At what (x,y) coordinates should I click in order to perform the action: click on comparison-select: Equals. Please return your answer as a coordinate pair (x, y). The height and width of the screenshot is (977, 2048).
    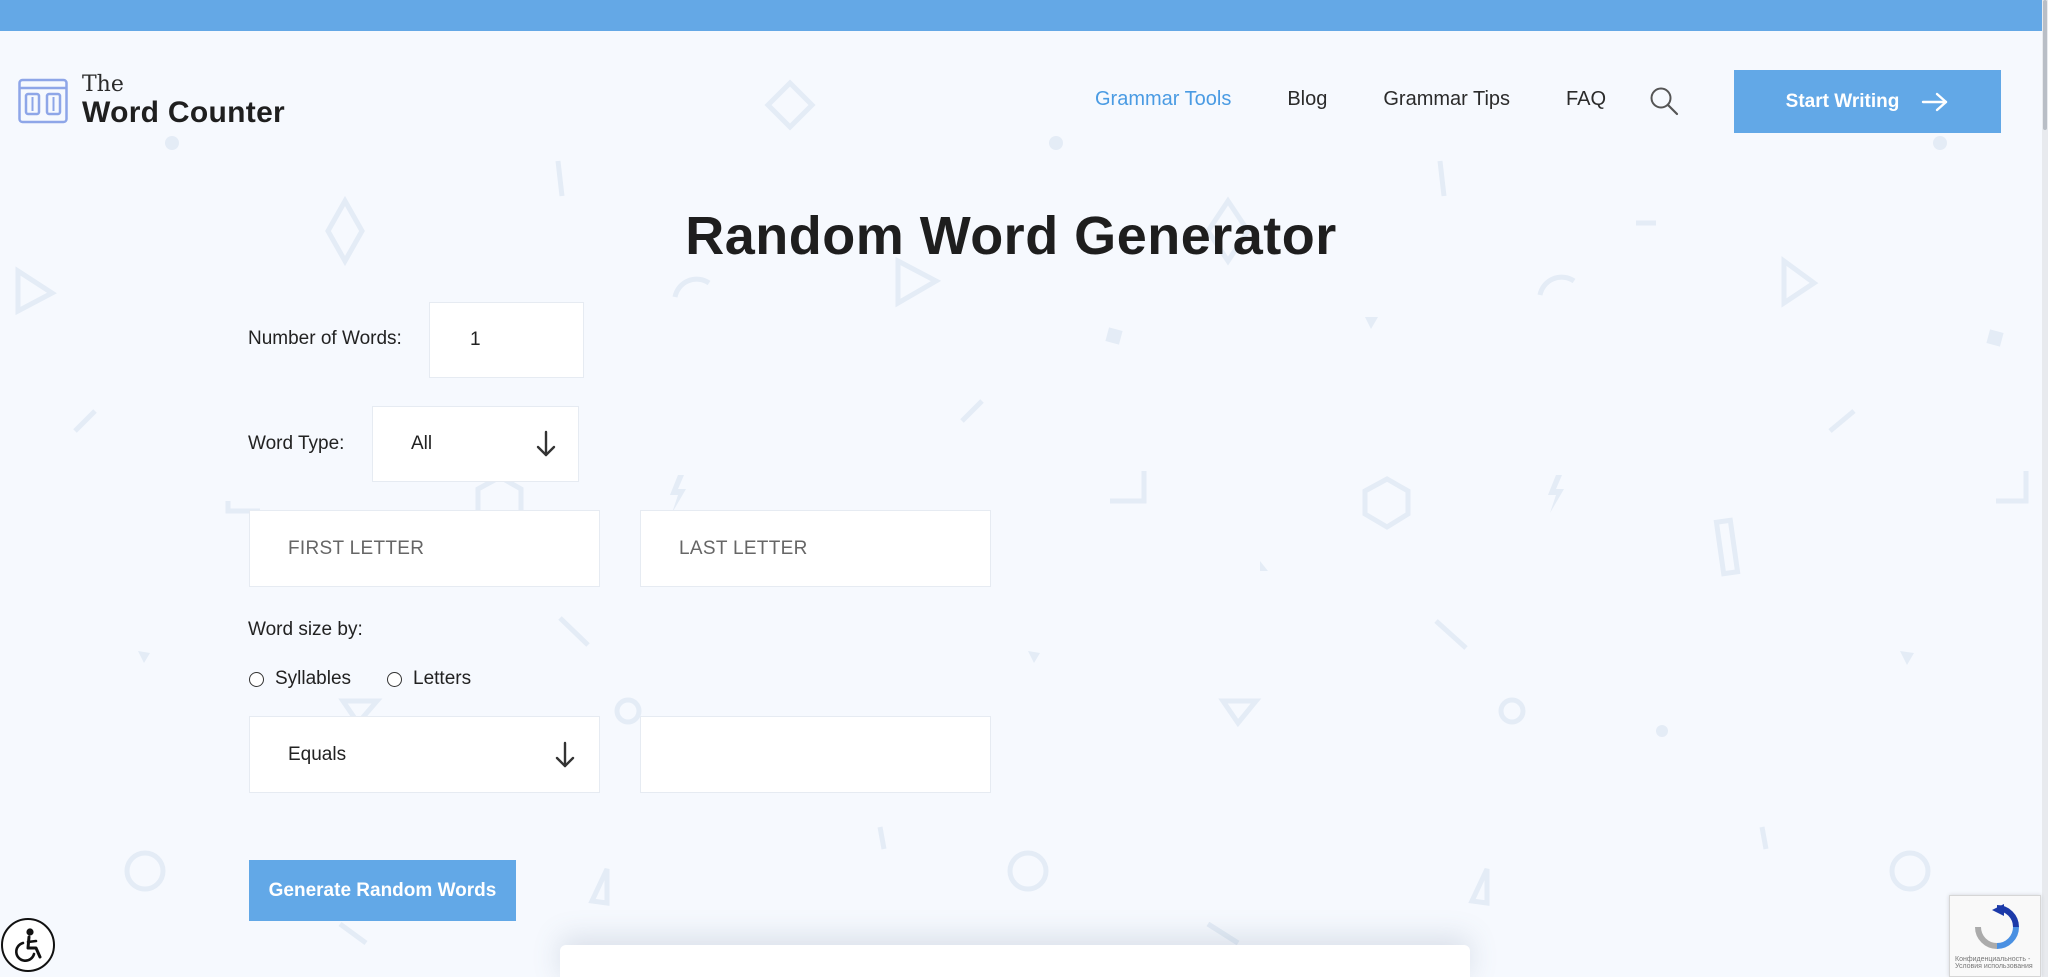
    Looking at the image, I should click on (424, 754).